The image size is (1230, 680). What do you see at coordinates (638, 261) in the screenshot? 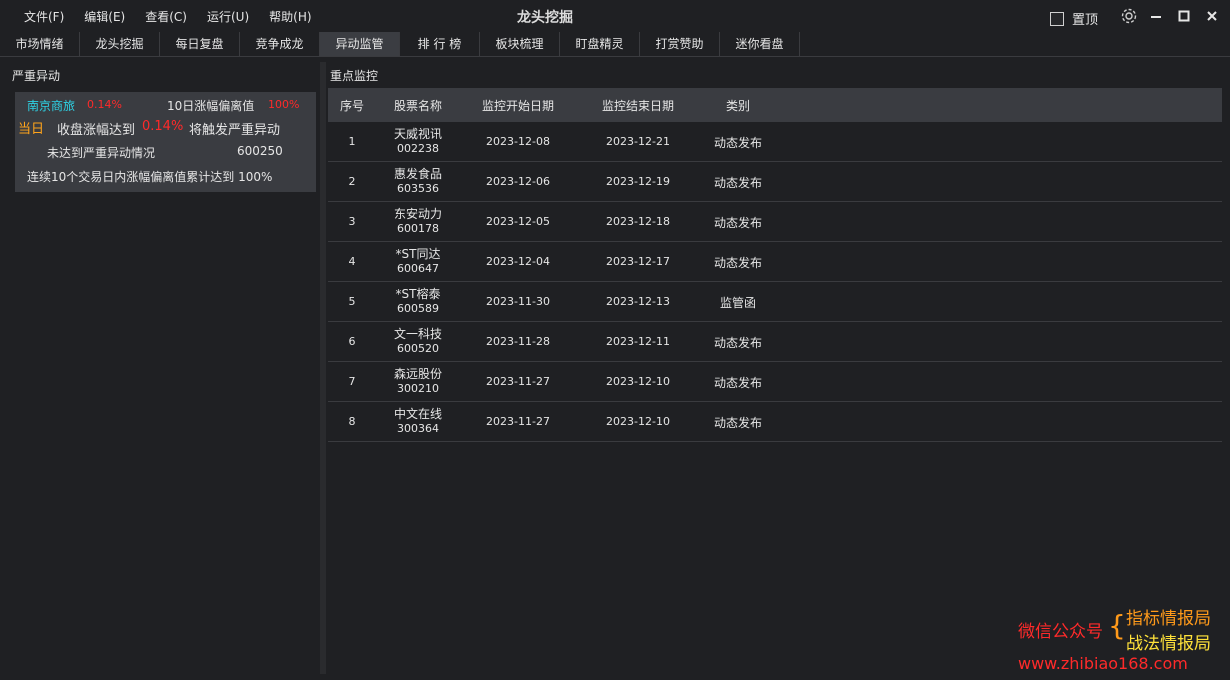
I see `row-end: 2023-12-17` at bounding box center [638, 261].